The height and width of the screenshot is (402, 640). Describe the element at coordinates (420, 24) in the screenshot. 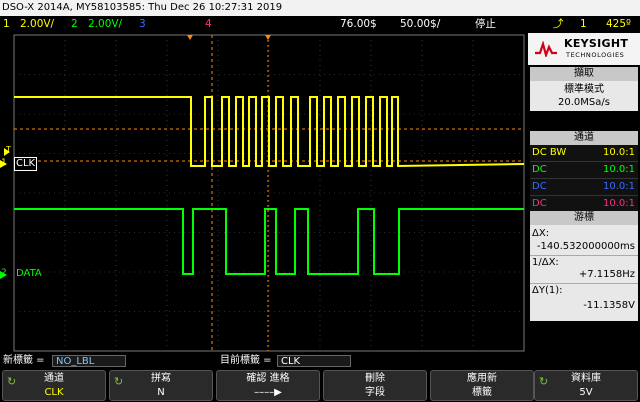

I see `time-scale: 50.00$/` at that location.